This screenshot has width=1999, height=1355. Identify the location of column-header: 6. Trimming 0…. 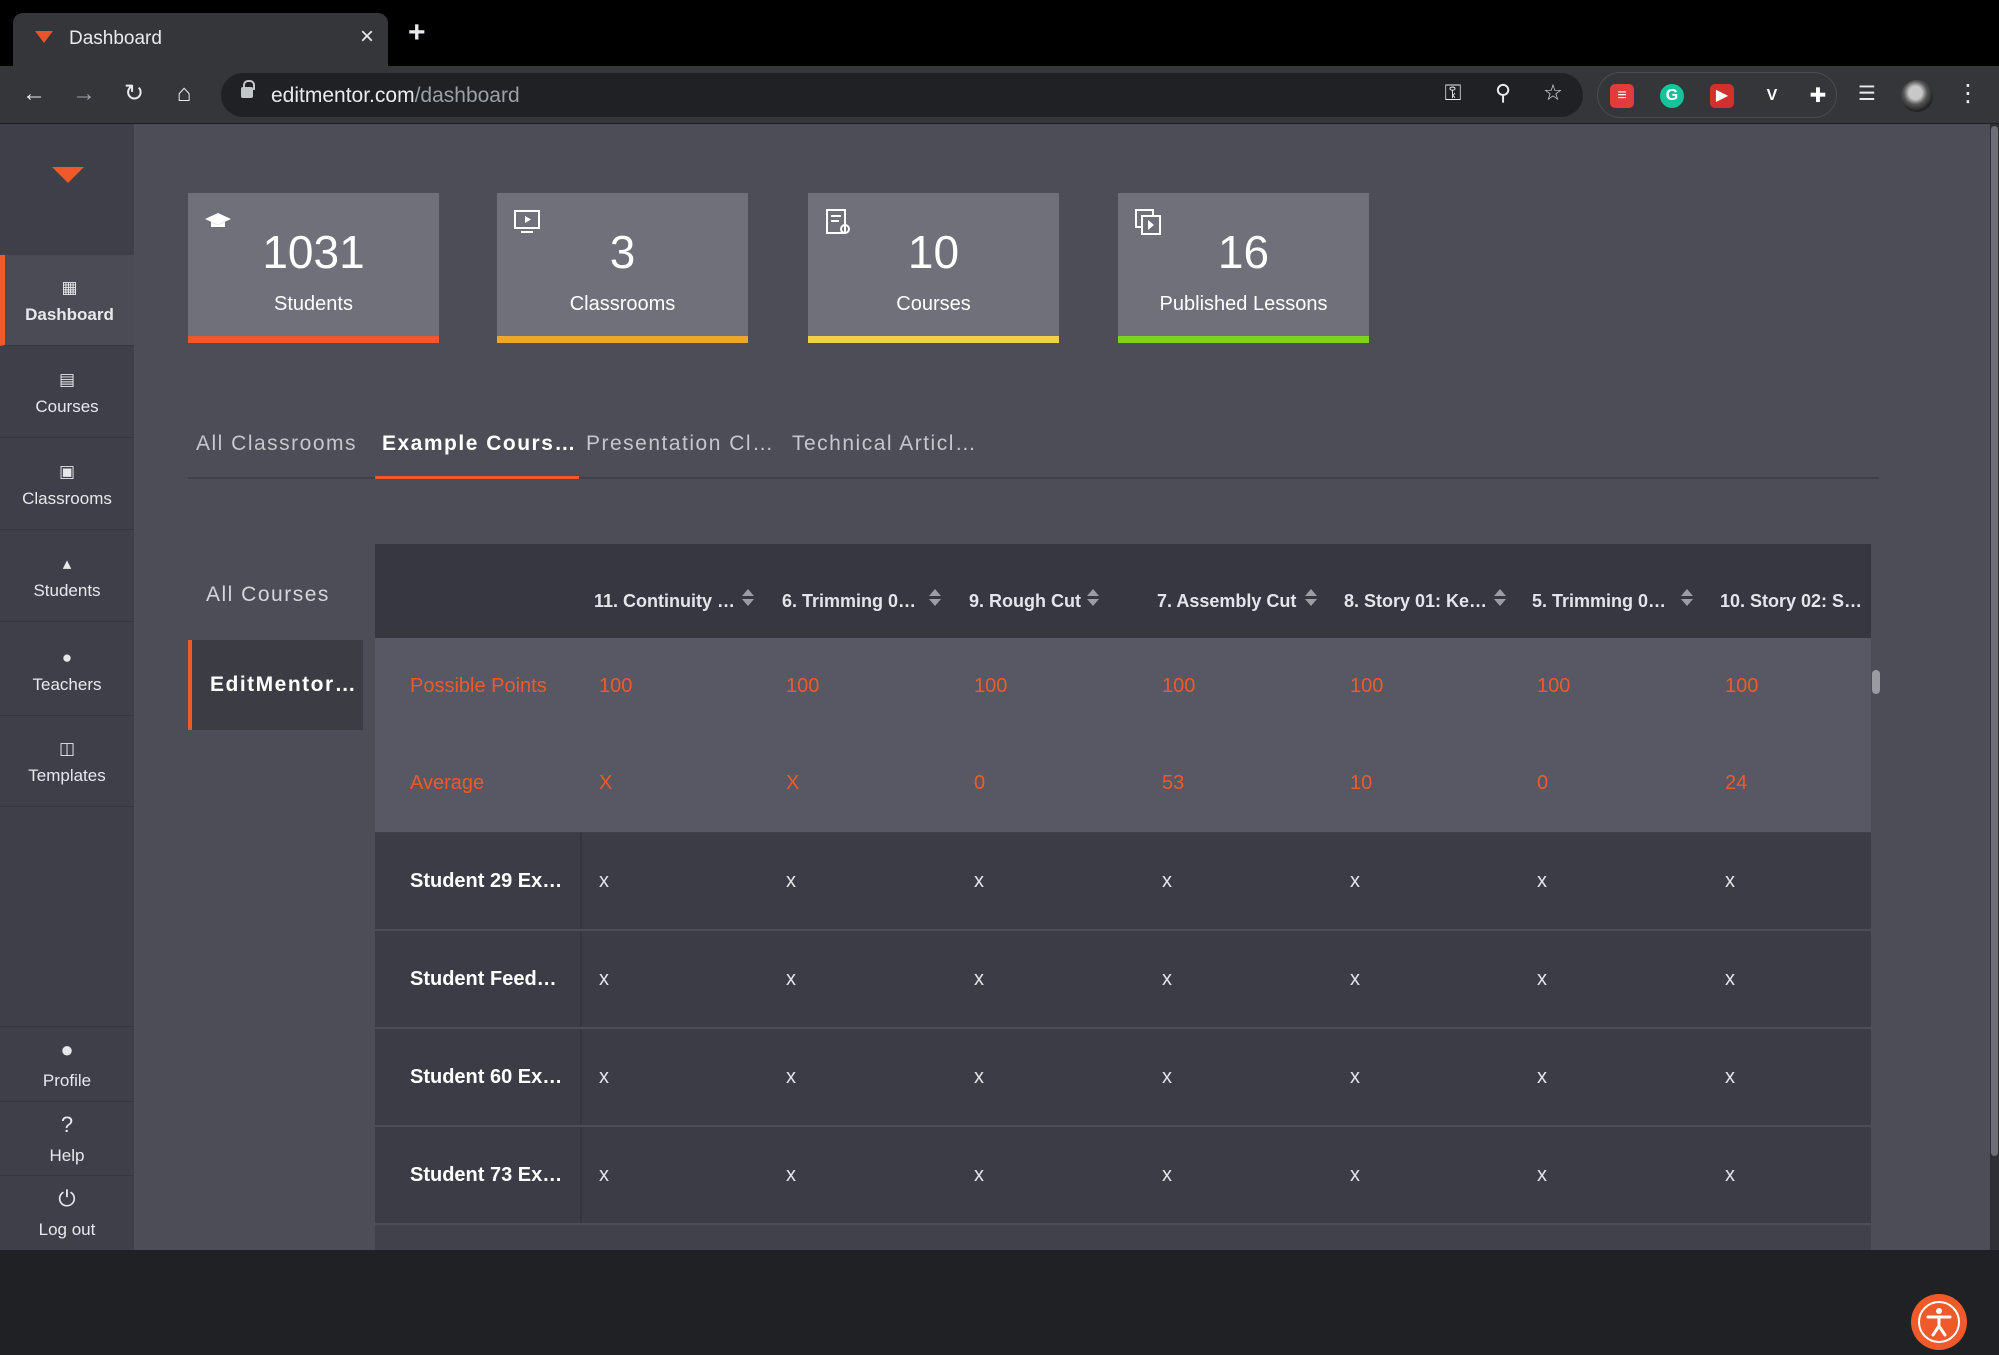
(849, 601).